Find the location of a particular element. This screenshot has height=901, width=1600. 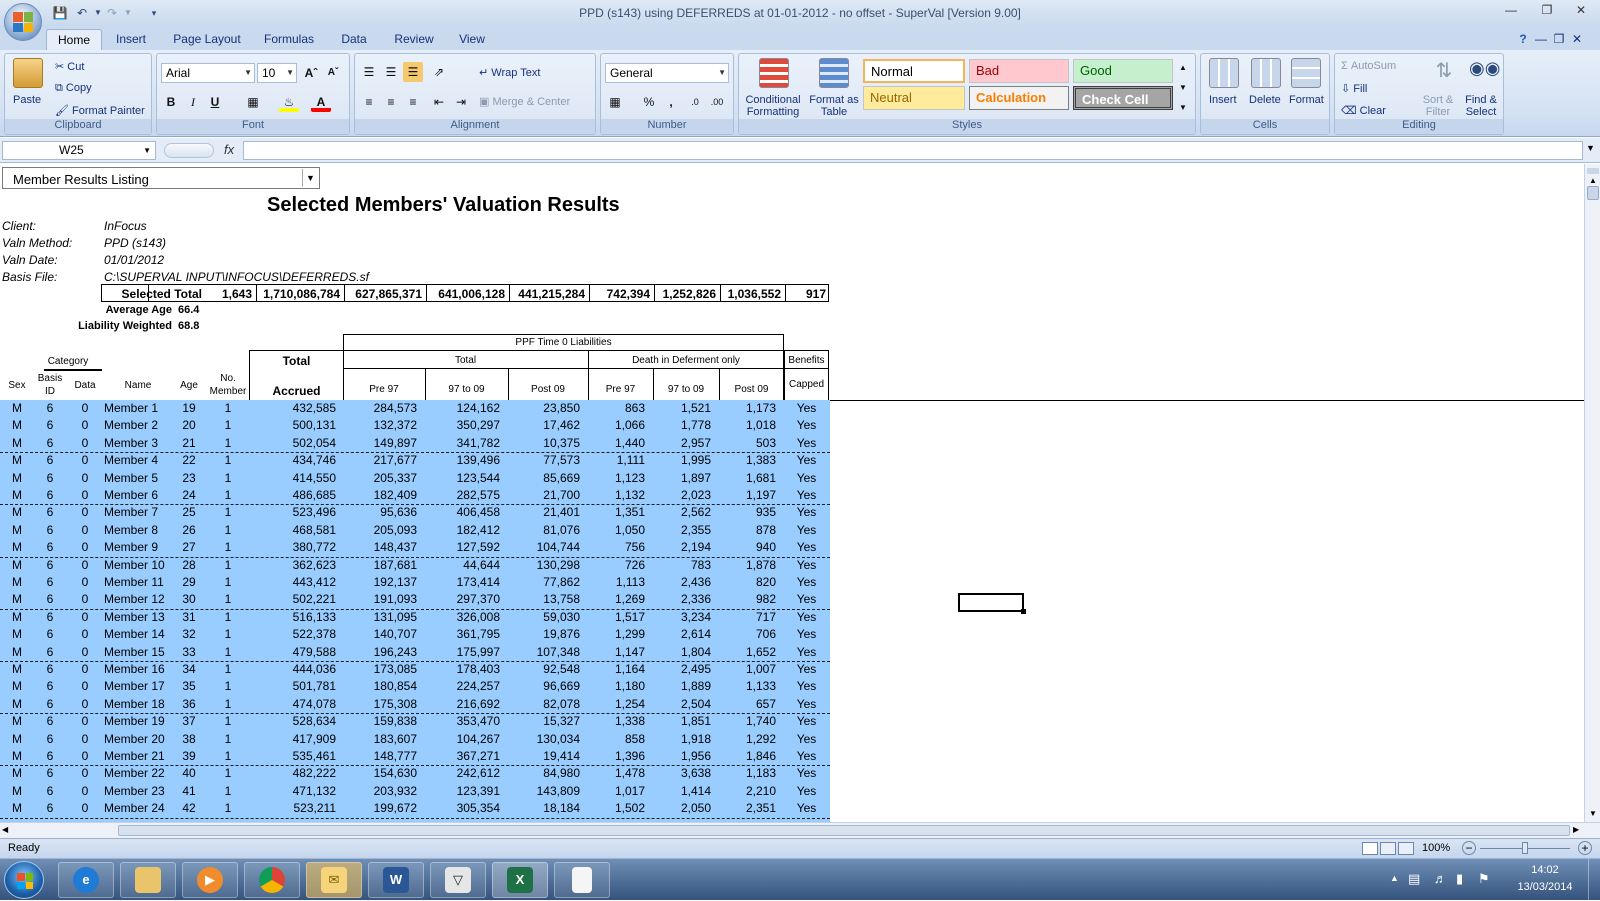

cut-button: ✂ Cut is located at coordinates (69, 66).